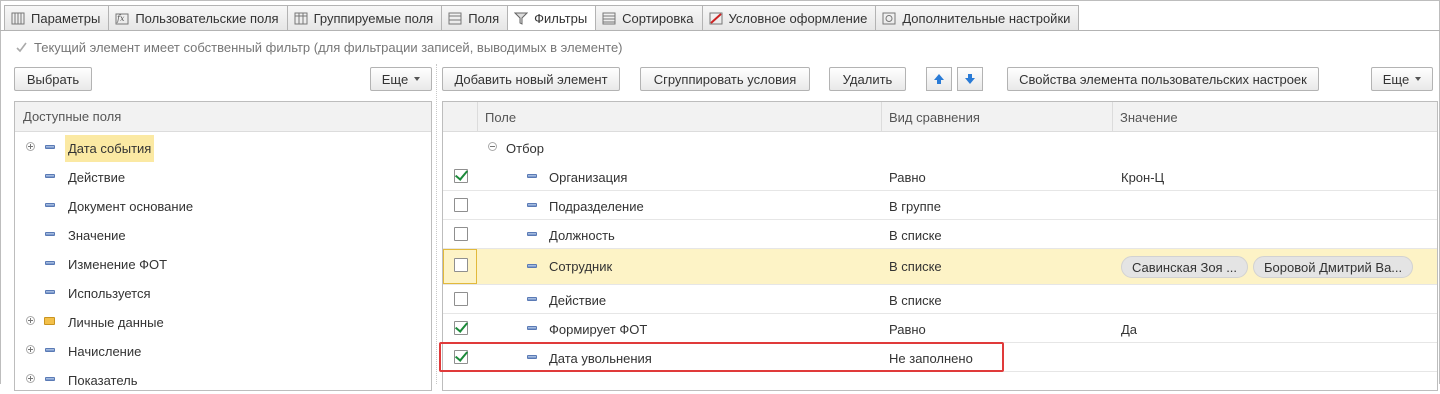 The height and width of the screenshot is (394, 1440). What do you see at coordinates (940, 328) in the screenshot?
I see `table-row: Формирует ФОТ Равно Да` at bounding box center [940, 328].